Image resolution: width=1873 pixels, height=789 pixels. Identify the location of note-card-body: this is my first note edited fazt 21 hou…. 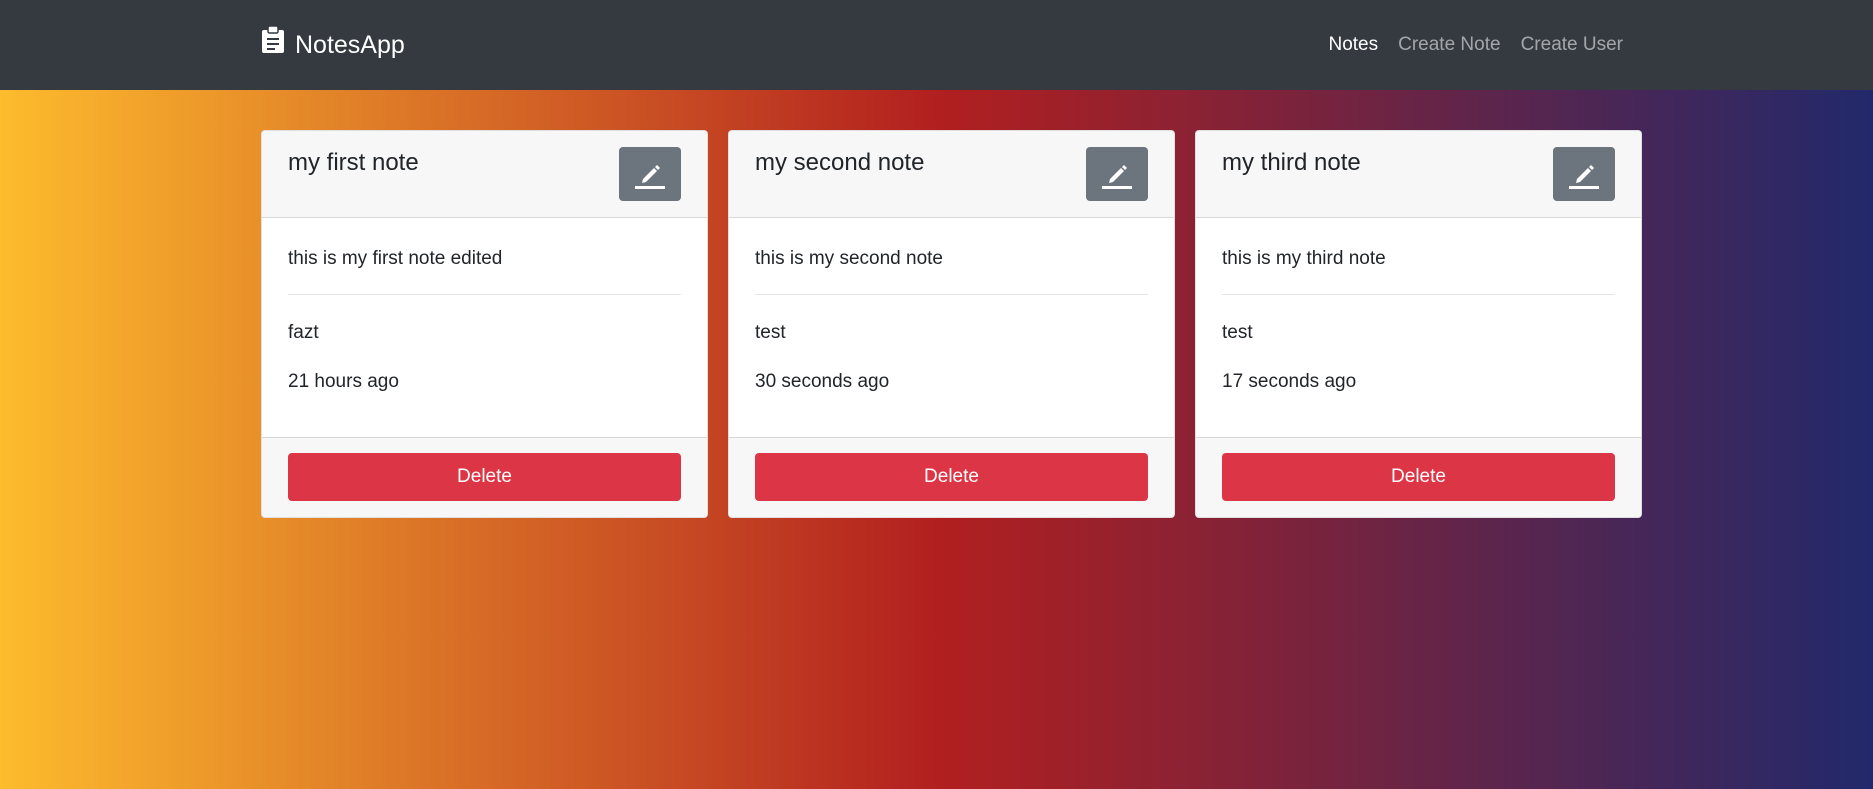
(484, 327).